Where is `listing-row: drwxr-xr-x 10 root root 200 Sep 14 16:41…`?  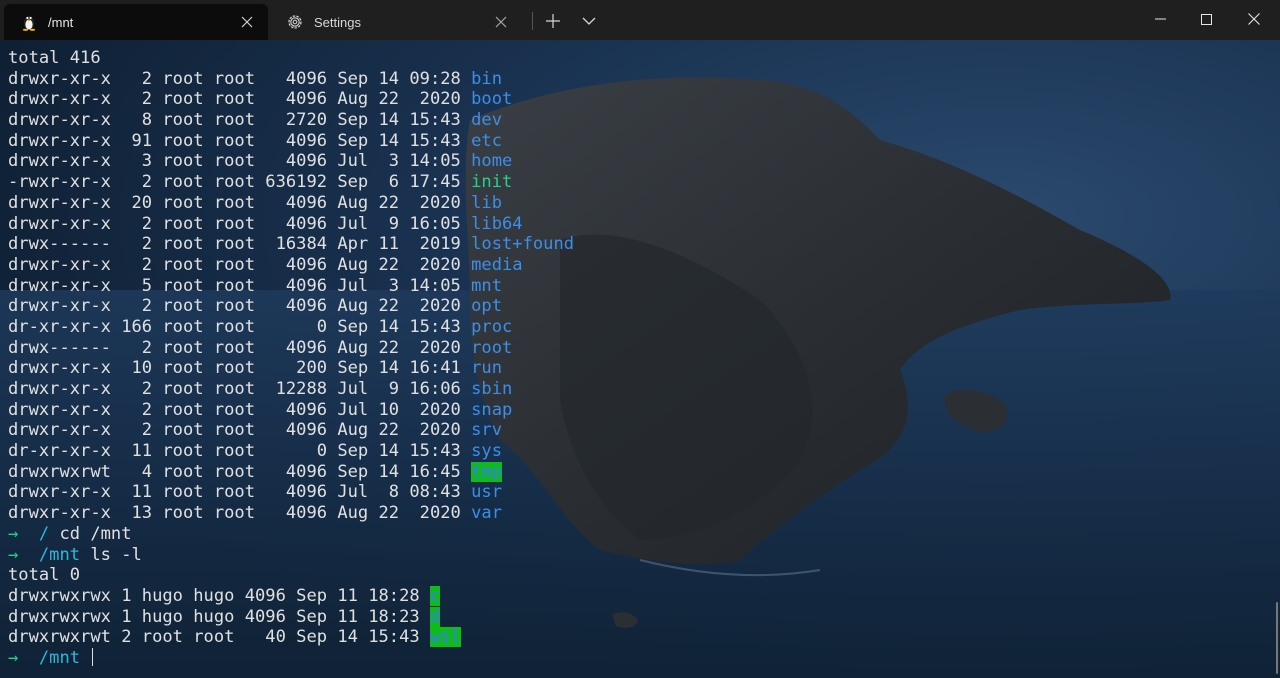 listing-row: drwxr-xr-x 10 root root 200 Sep 14 16:41… is located at coordinates (291, 368).